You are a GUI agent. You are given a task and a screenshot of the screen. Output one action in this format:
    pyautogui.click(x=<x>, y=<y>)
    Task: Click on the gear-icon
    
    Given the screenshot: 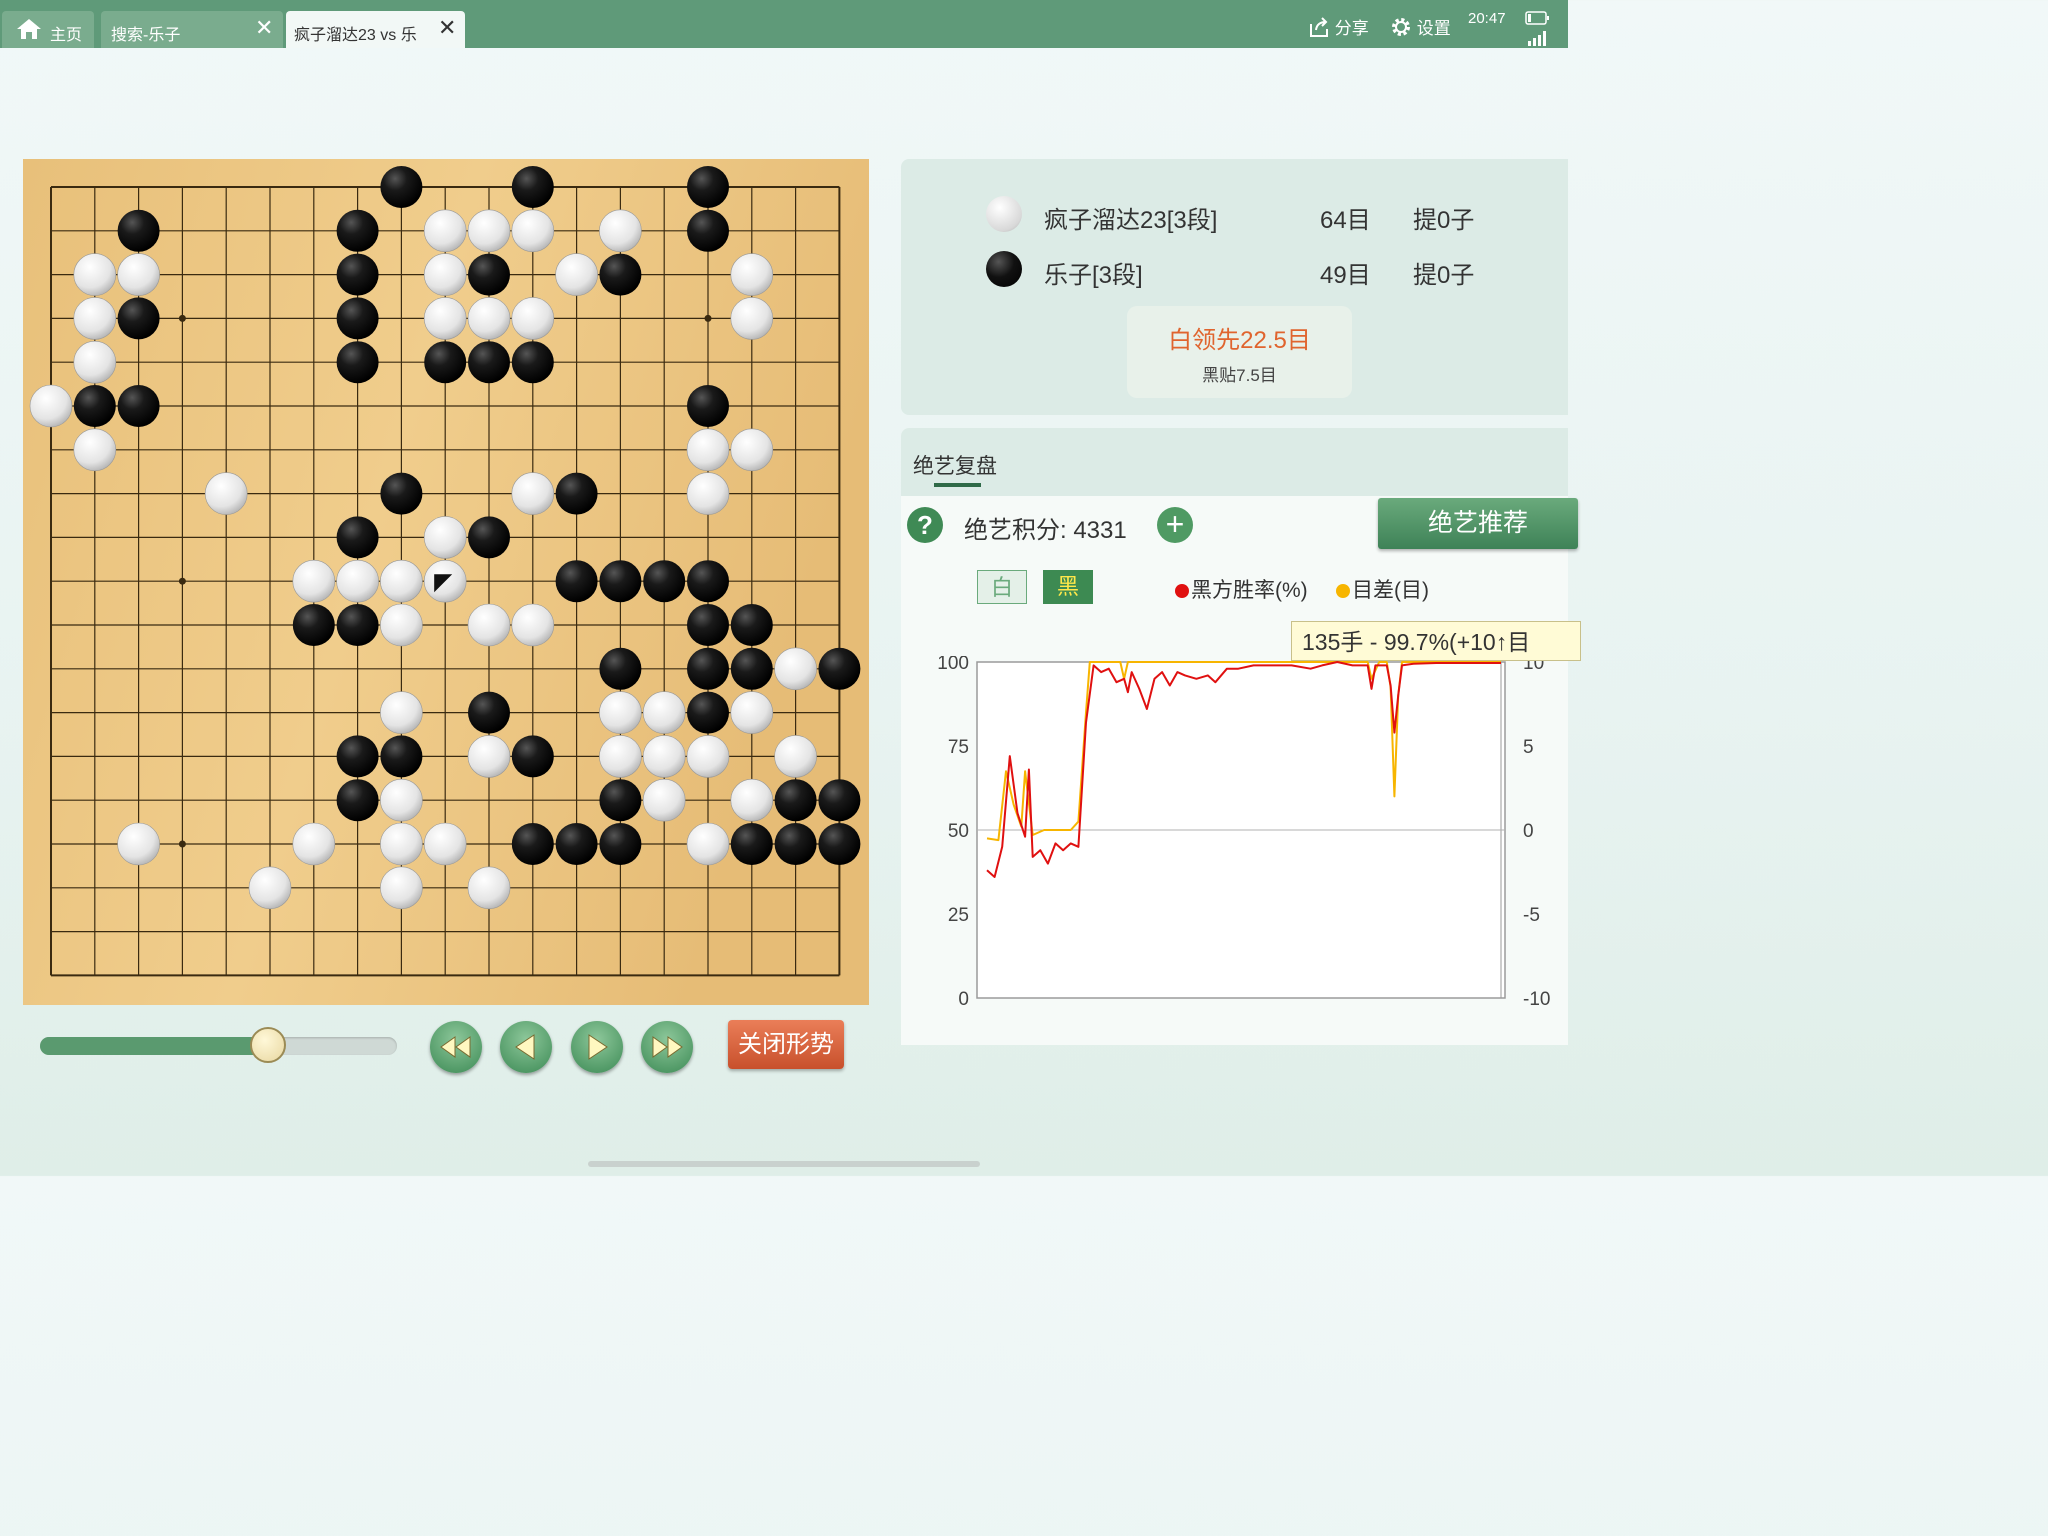 What is the action you would take?
    pyautogui.click(x=1401, y=27)
    